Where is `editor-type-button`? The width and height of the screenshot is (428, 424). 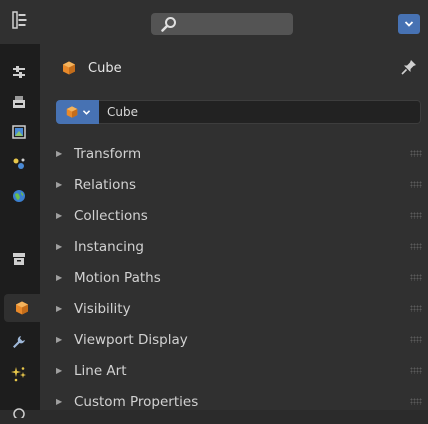 editor-type-button is located at coordinates (20, 20).